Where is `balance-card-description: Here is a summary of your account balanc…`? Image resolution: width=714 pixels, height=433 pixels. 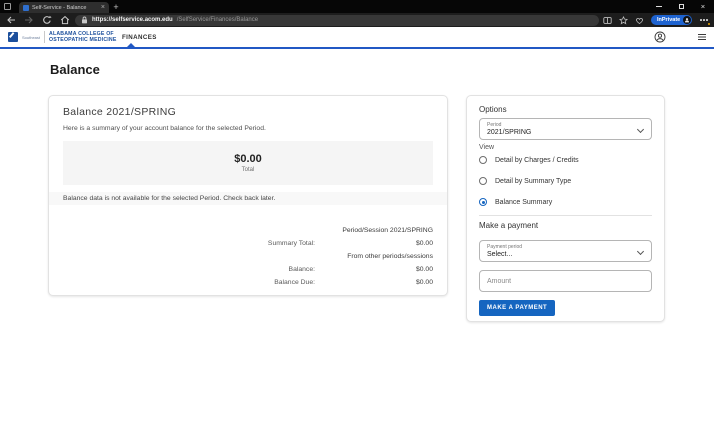
balance-card-description: Here is a summary of your account balanc… is located at coordinates (164, 128).